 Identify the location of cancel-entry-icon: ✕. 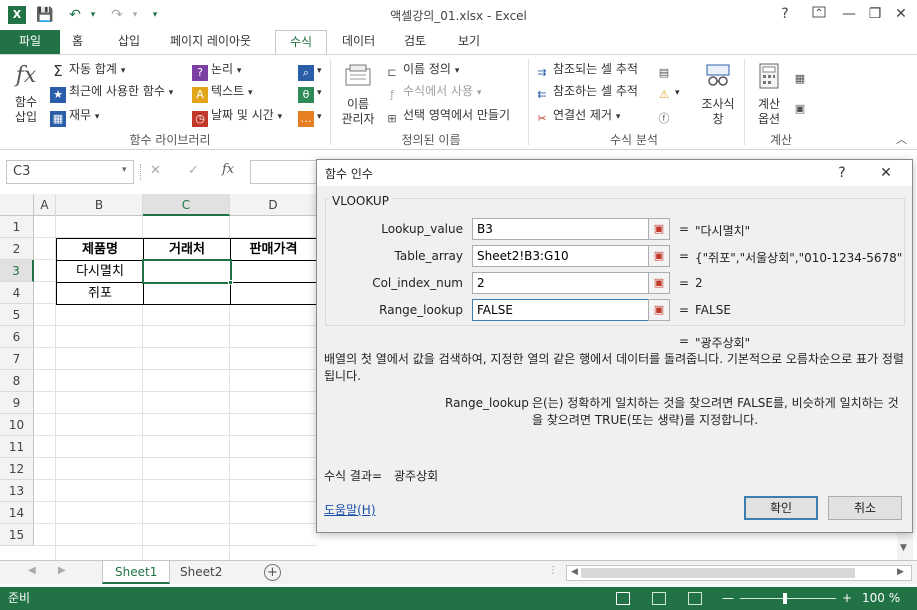
(155, 170).